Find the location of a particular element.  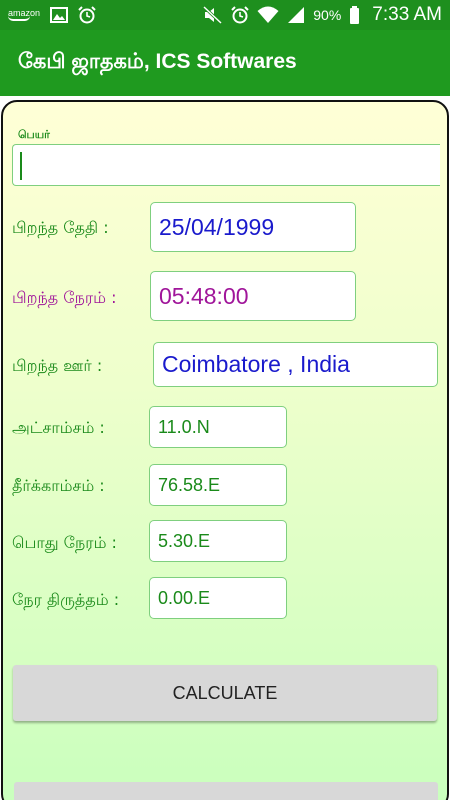

name-label: பெயர் is located at coordinates (34, 134).